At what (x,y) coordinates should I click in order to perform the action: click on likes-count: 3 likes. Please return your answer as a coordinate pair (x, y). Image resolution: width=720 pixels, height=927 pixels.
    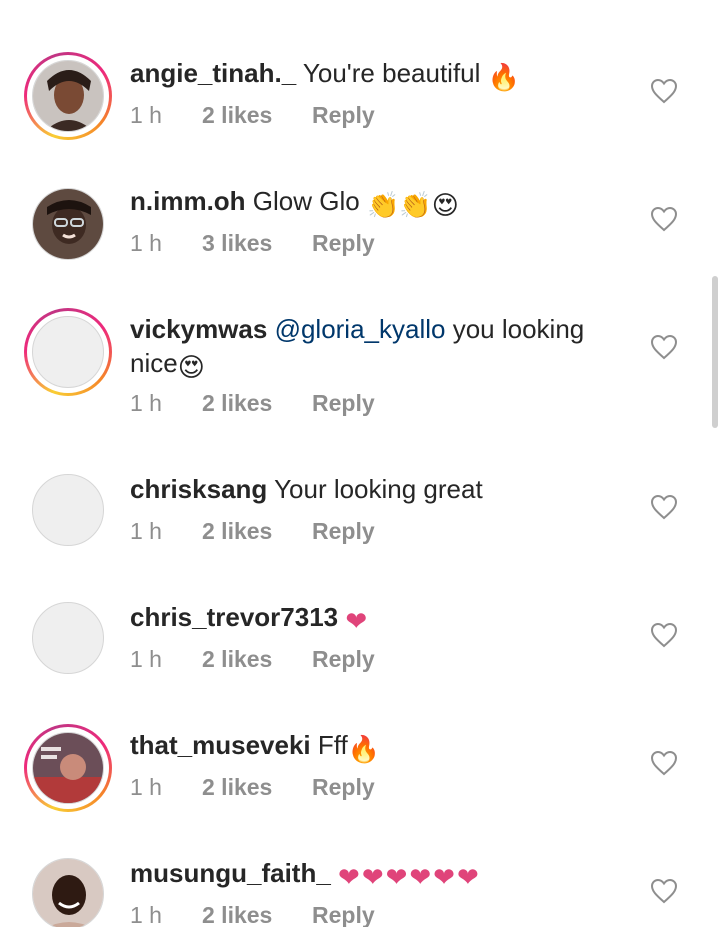
    Looking at the image, I should click on (257, 243).